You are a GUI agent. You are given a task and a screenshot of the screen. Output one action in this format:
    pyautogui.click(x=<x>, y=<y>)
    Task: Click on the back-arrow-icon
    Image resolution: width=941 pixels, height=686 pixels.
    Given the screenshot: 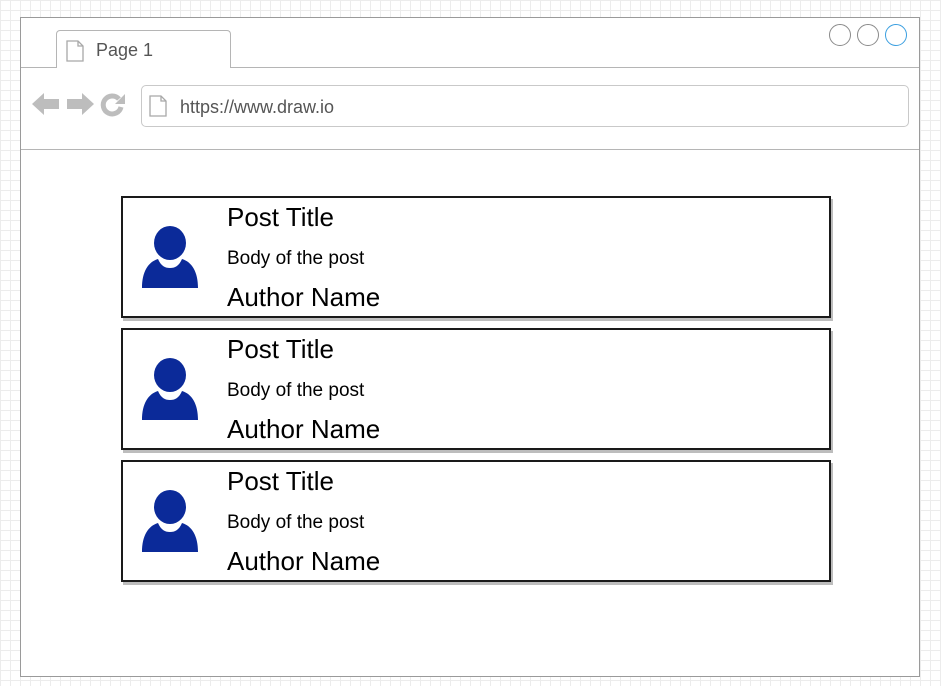 What is the action you would take?
    pyautogui.click(x=46, y=104)
    